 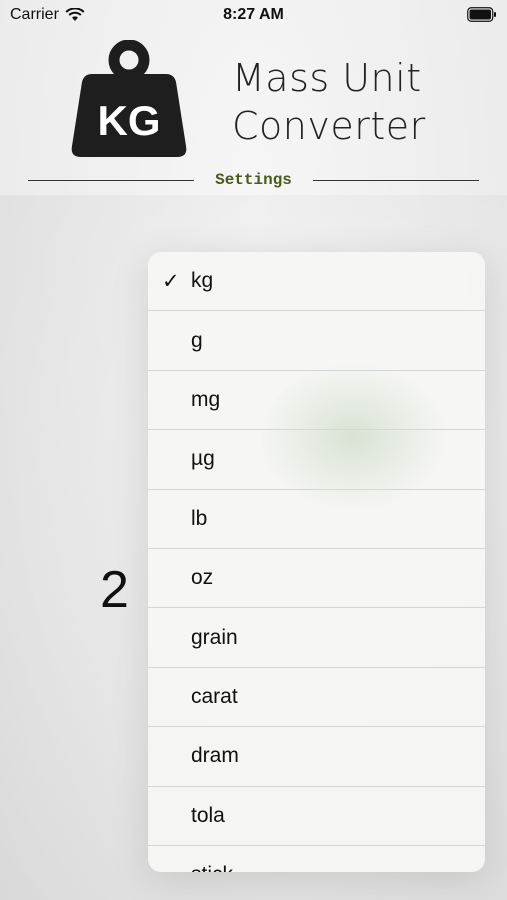 What do you see at coordinates (327, 78) in the screenshot?
I see `app-title-line-1: Mass Unit` at bounding box center [327, 78].